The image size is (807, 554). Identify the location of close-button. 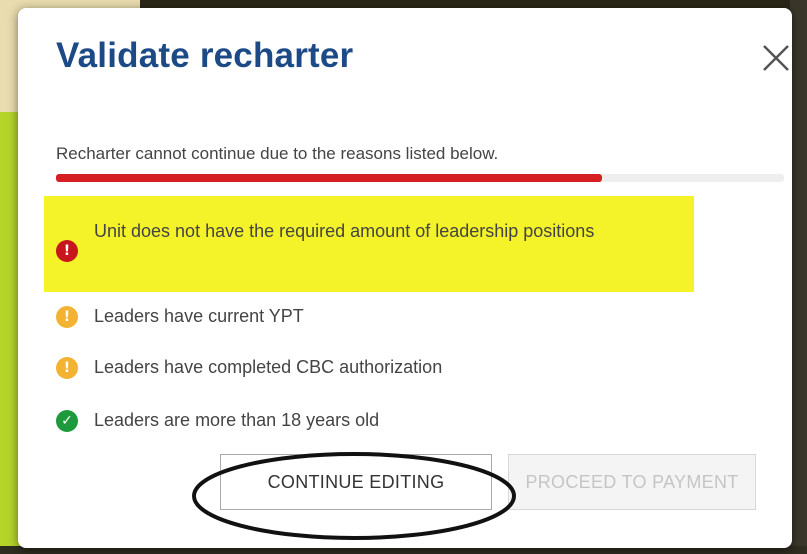
(776, 58).